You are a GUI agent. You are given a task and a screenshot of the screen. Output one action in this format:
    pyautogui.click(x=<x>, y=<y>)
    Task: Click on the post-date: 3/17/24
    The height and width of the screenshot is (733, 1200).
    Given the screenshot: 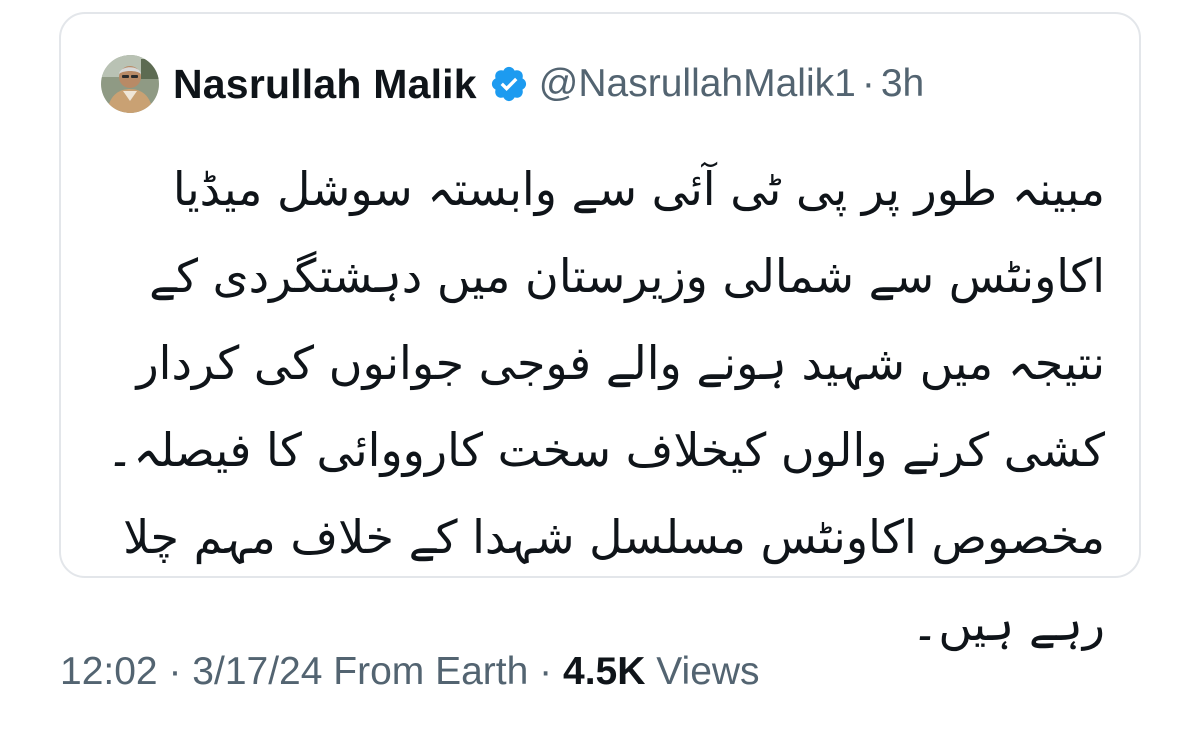 What is the action you would take?
    pyautogui.click(x=257, y=671)
    